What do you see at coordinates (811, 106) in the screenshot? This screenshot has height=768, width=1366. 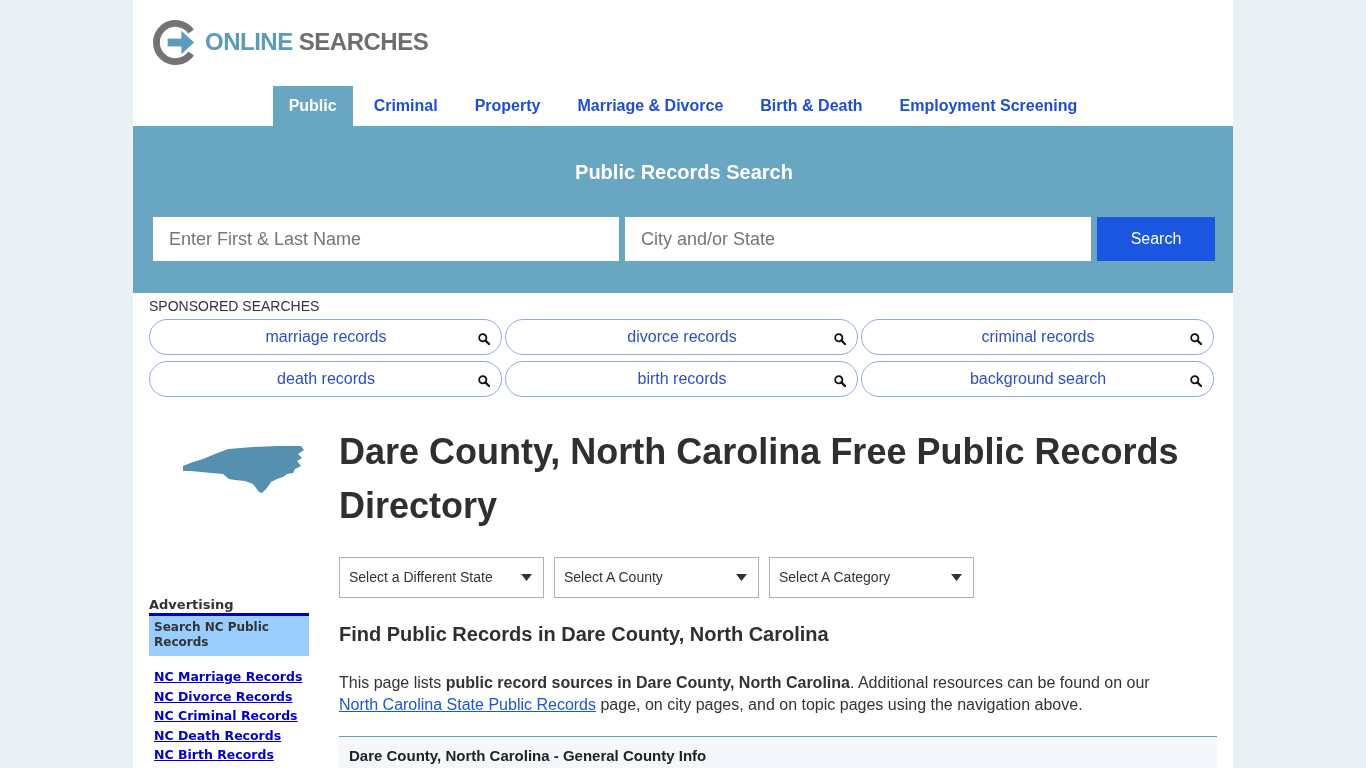 I see `nav-tab: Birth & Death` at bounding box center [811, 106].